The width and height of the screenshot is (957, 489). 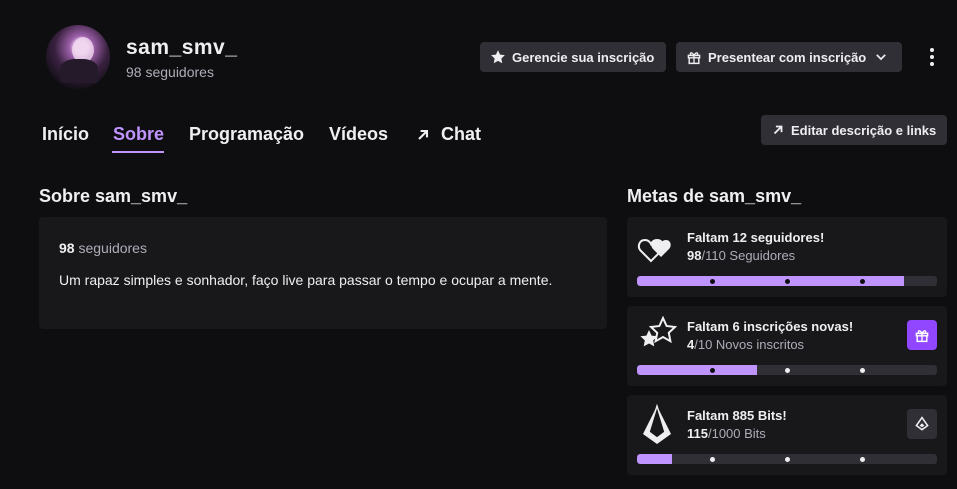 I want to click on manage-subscription-label: Gerencie sua inscrição, so click(x=583, y=57).